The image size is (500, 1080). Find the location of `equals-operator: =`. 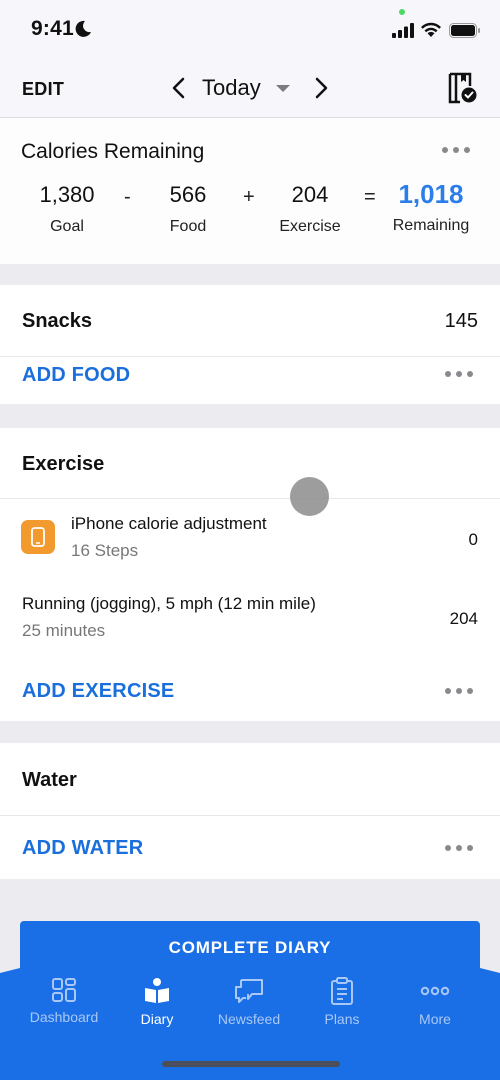

equals-operator: = is located at coordinates (370, 197).